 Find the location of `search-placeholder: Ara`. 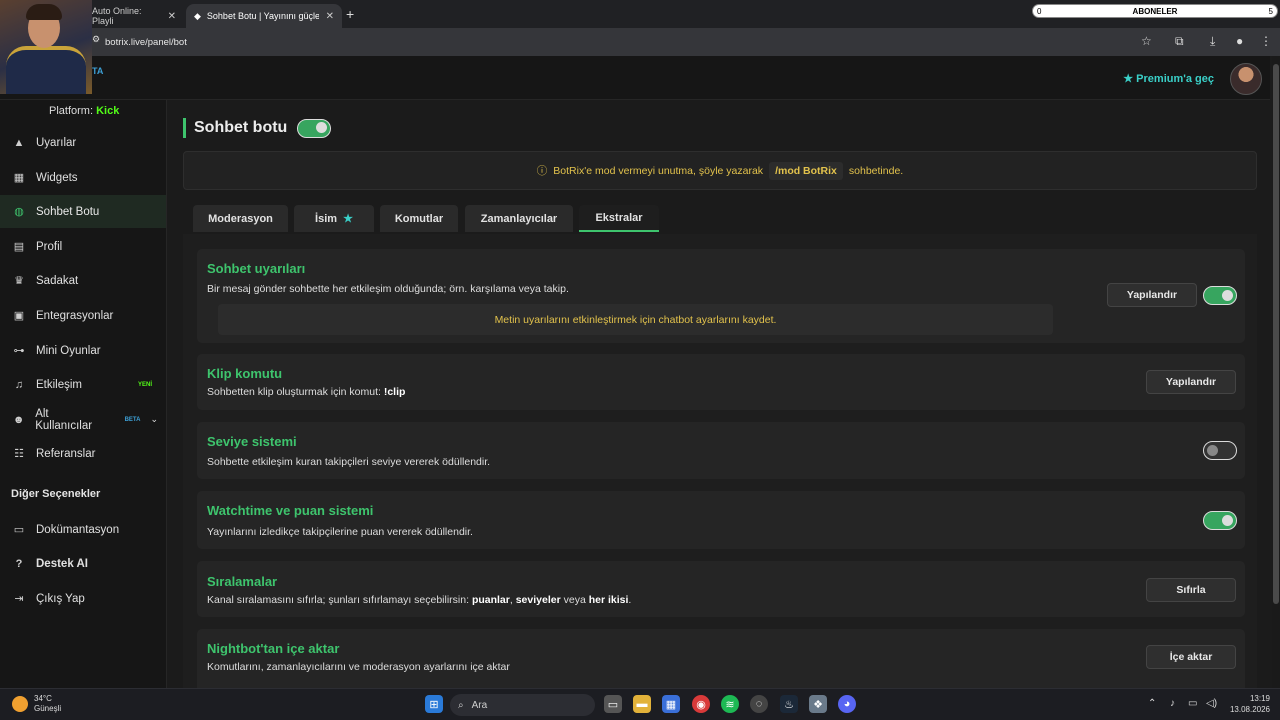

search-placeholder: Ara is located at coordinates (479, 705).